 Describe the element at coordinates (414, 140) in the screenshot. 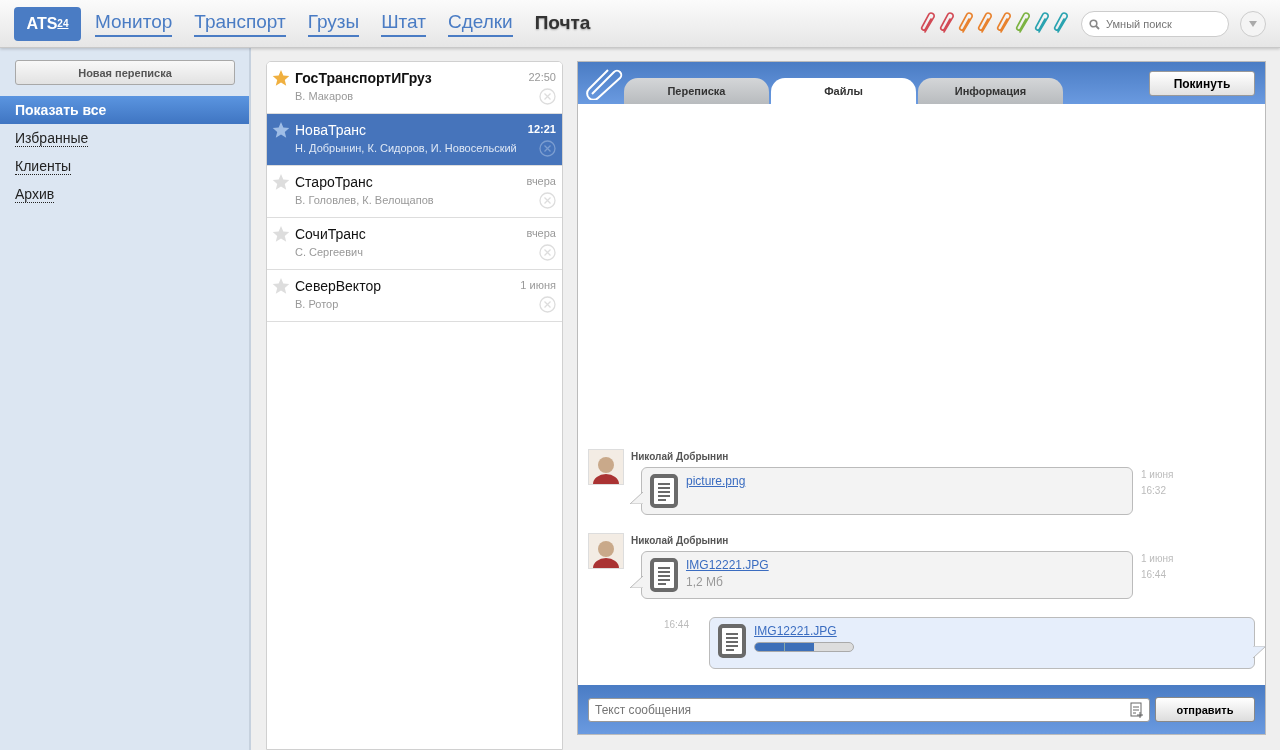

I see `conversation-row: НоваТранс 12:21 Н. Добрынин, К. Сидоров, И. Новосельский` at that location.